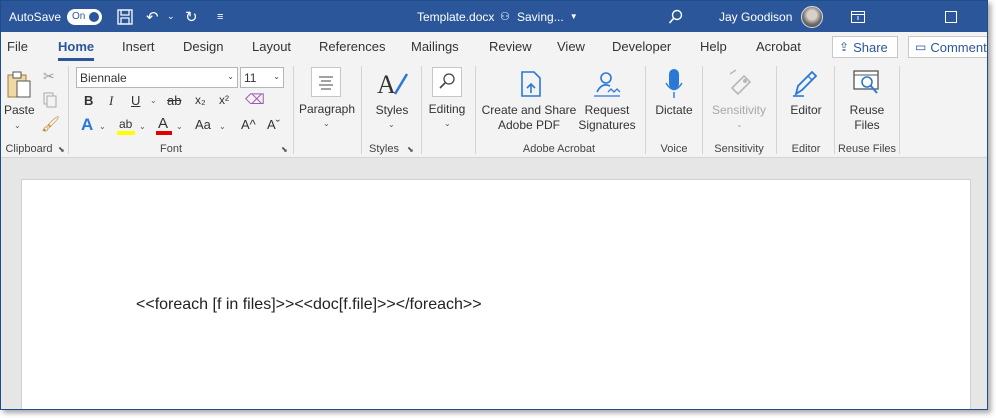  What do you see at coordinates (50, 124) in the screenshot?
I see `format-painter-icon: 🖌` at bounding box center [50, 124].